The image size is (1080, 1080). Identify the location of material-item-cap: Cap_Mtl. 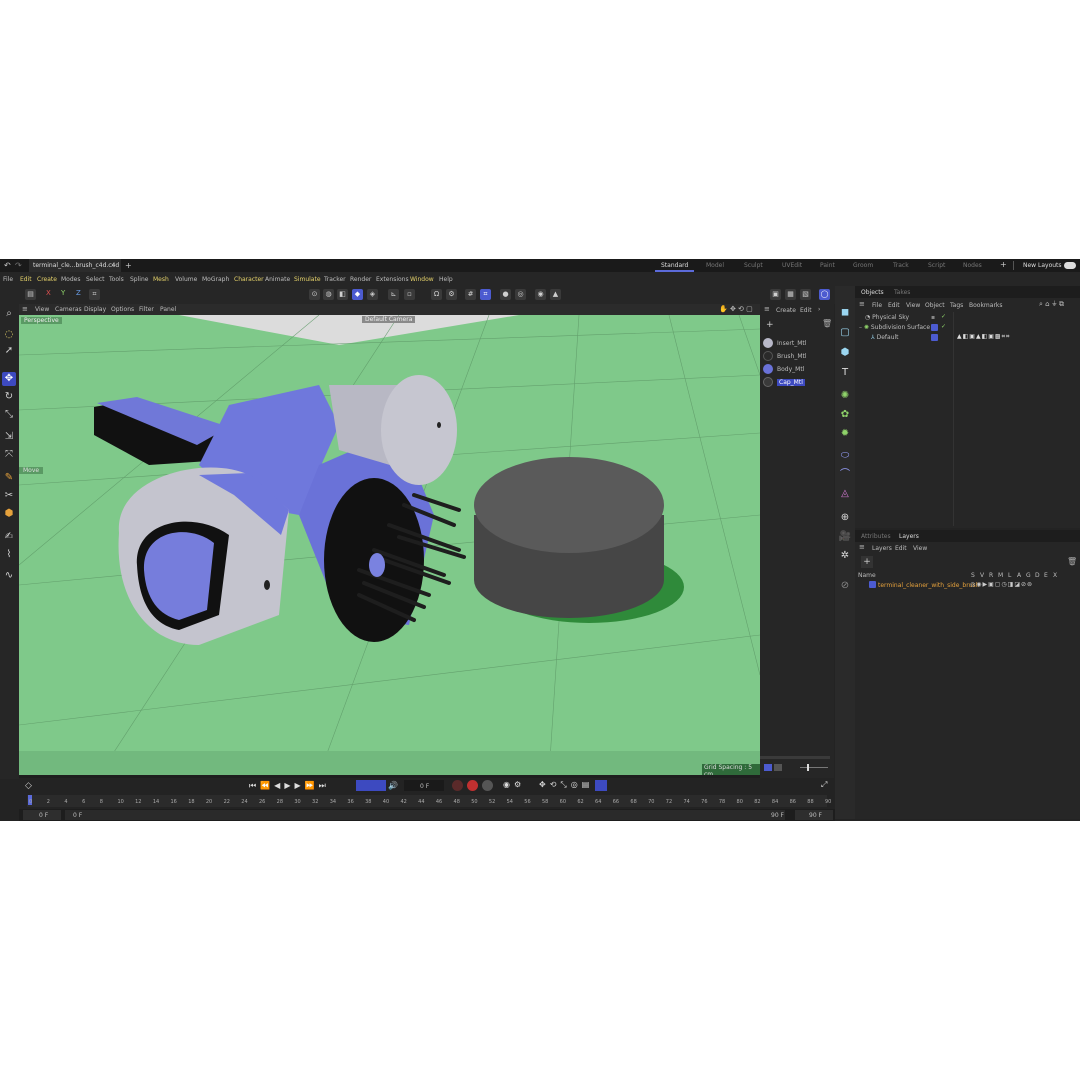
(796, 382).